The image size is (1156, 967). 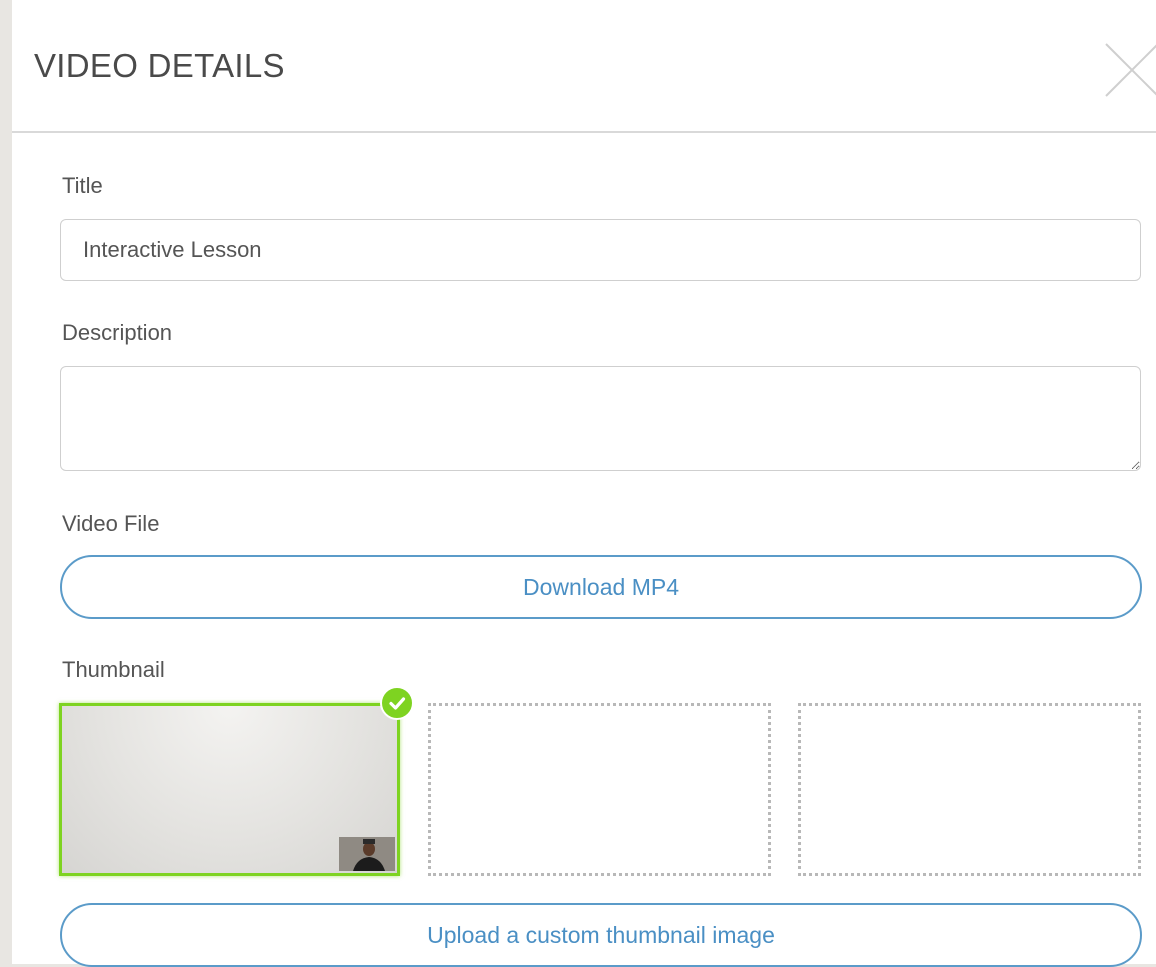 What do you see at coordinates (111, 523) in the screenshot?
I see `video-file-label: Video File` at bounding box center [111, 523].